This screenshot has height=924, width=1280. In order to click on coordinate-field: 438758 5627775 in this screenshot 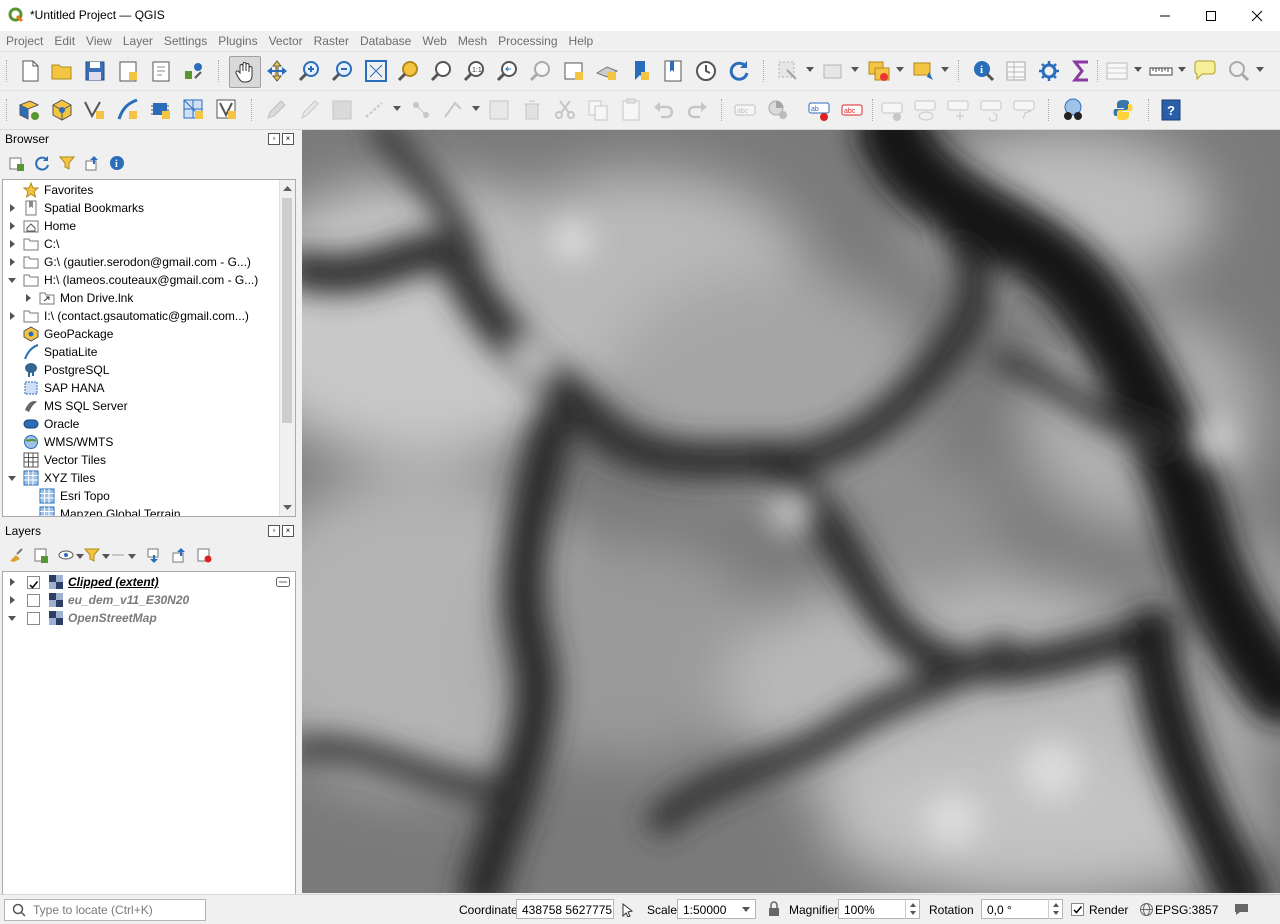, I will do `click(565, 909)`.